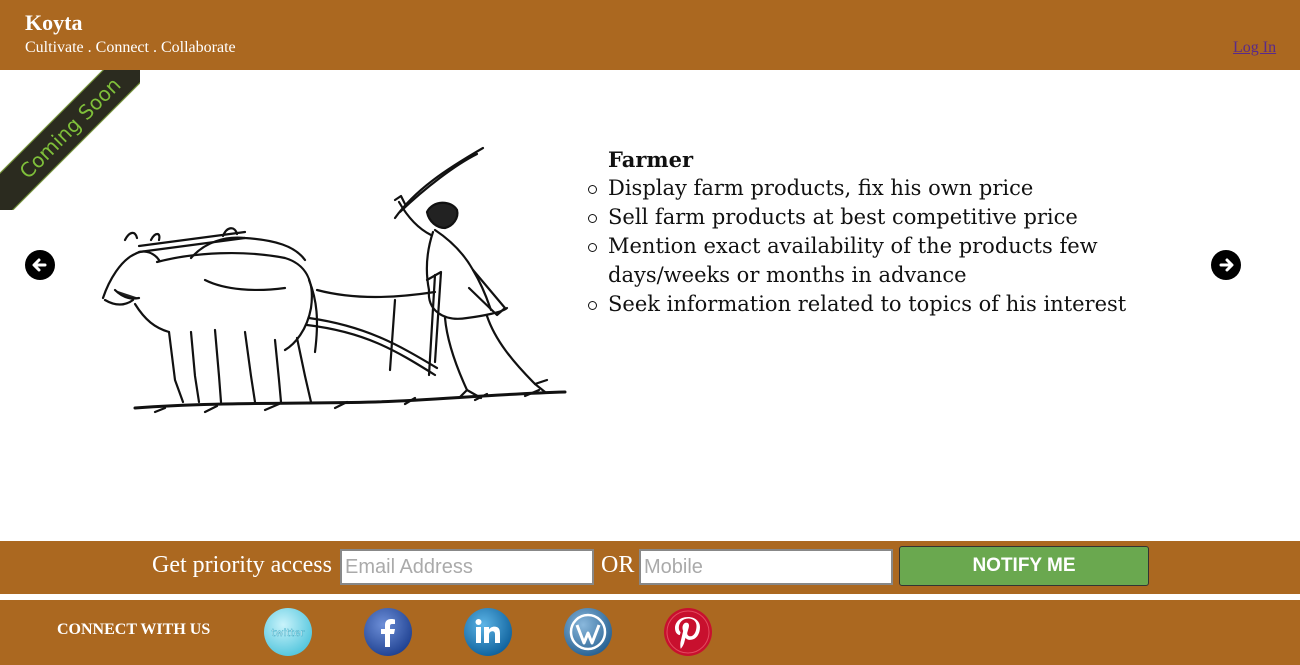 Image resolution: width=1300 pixels, height=665 pixels. Describe the element at coordinates (467, 567) in the screenshot. I see `email-field: Email Address` at that location.